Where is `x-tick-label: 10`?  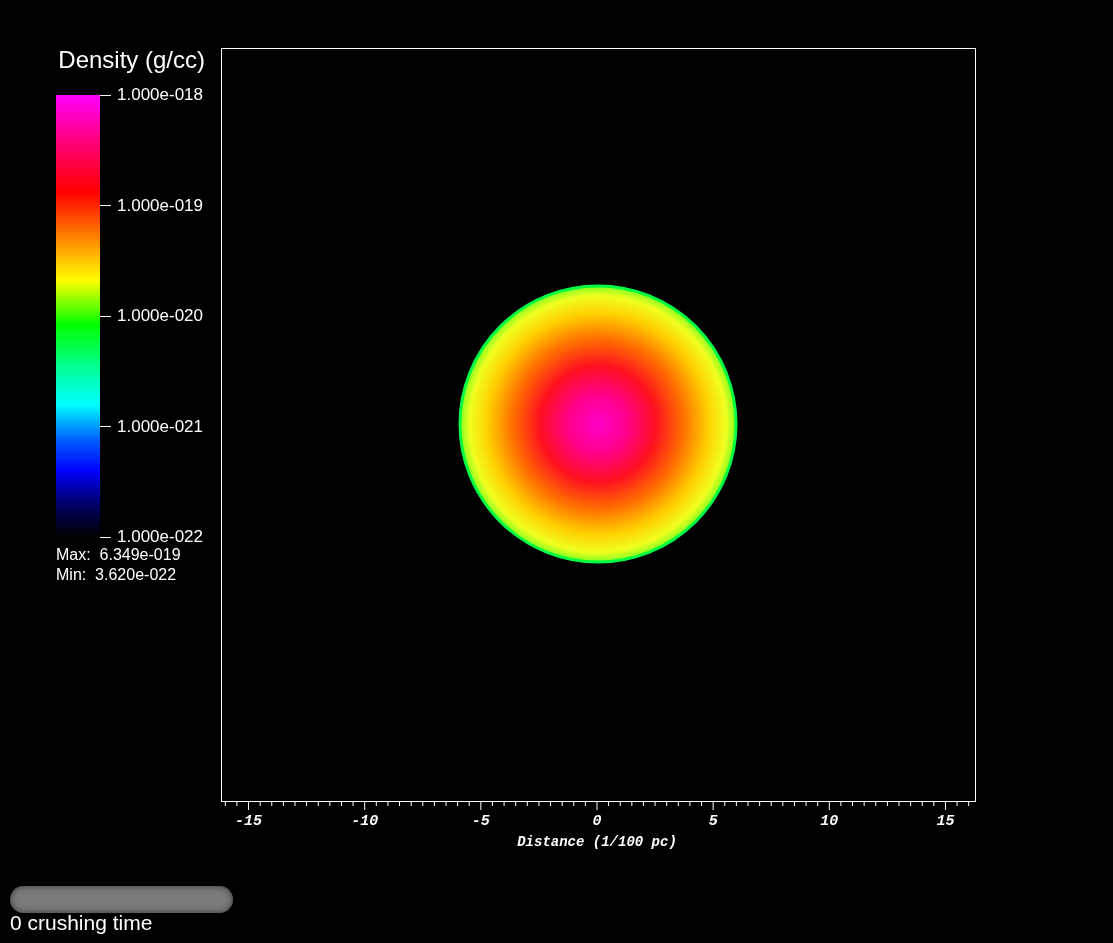
x-tick-label: 10 is located at coordinates (829, 822).